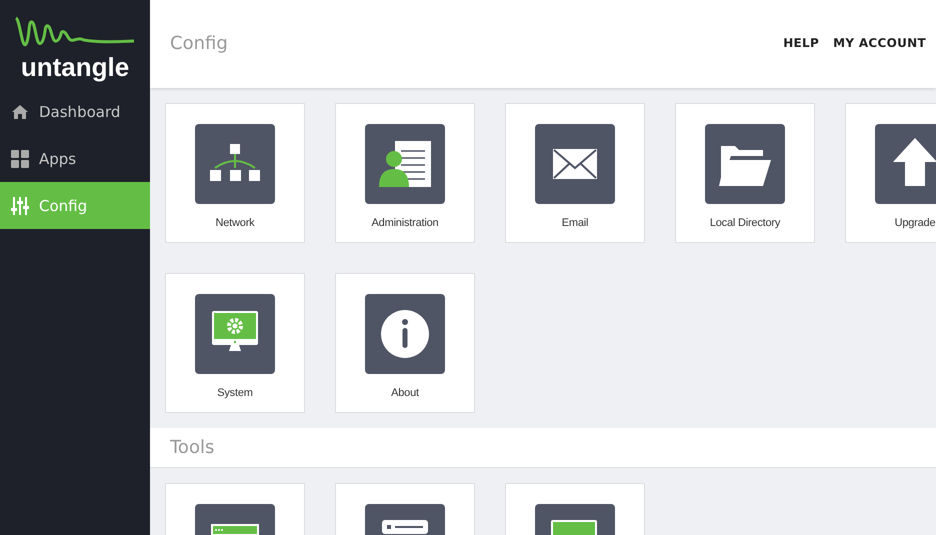 This screenshot has width=936, height=535. I want to click on section-title: Tools, so click(192, 447).